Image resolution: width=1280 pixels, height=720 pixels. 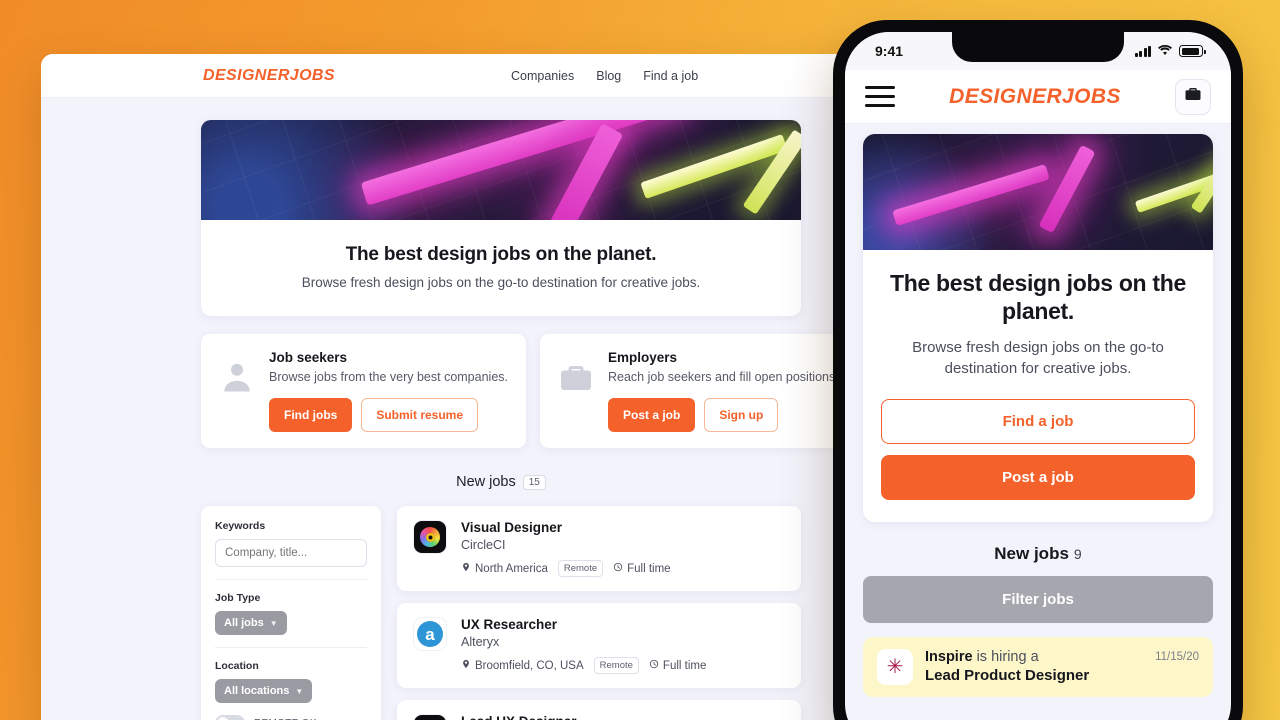 What do you see at coordinates (240, 526) in the screenshot?
I see `keywords-label: Keywords` at bounding box center [240, 526].